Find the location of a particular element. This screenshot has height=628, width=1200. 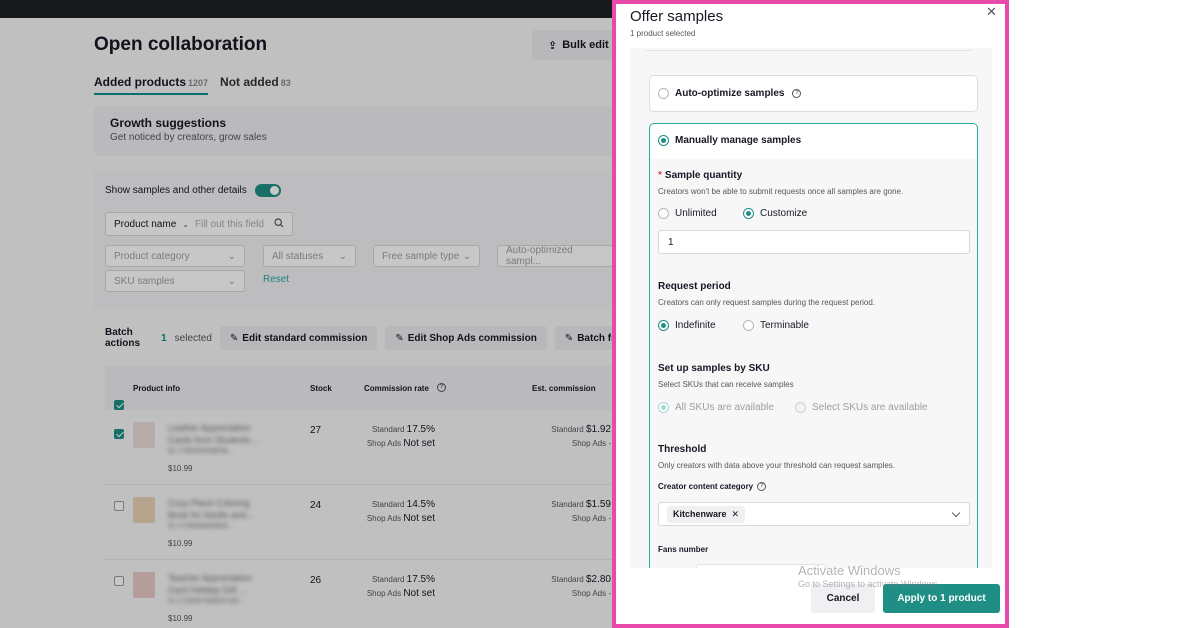

divider is located at coordinates (809, 50).